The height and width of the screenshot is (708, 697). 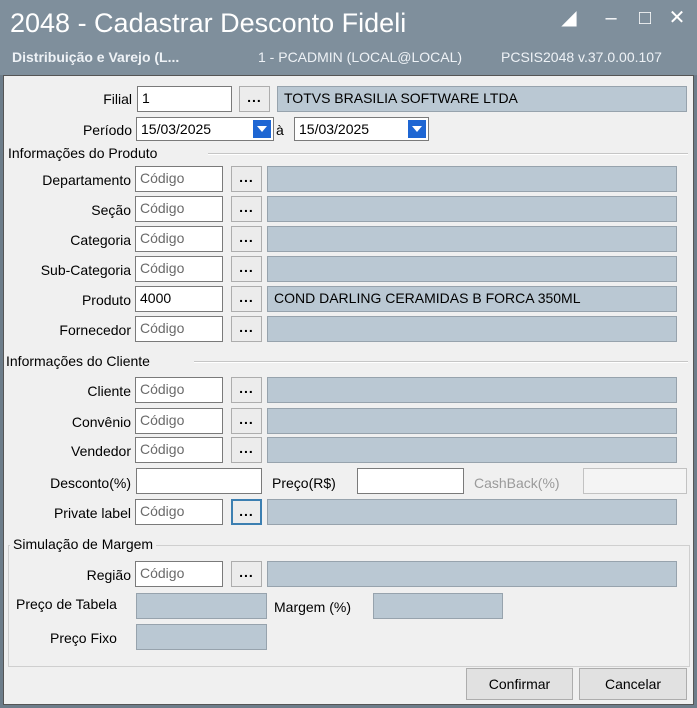 I want to click on regiao-label: Região, so click(x=108, y=575).